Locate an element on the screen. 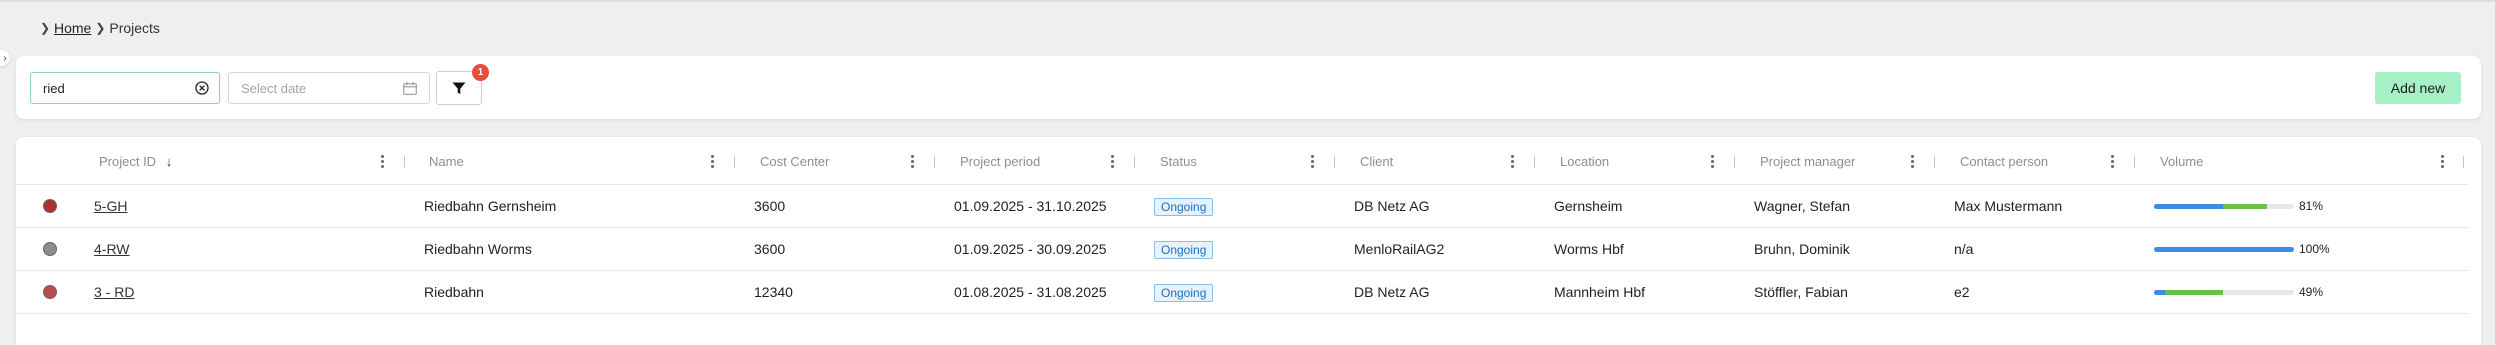  breadcrumb: ❯ Home ❯ Projects is located at coordinates (98, 28).